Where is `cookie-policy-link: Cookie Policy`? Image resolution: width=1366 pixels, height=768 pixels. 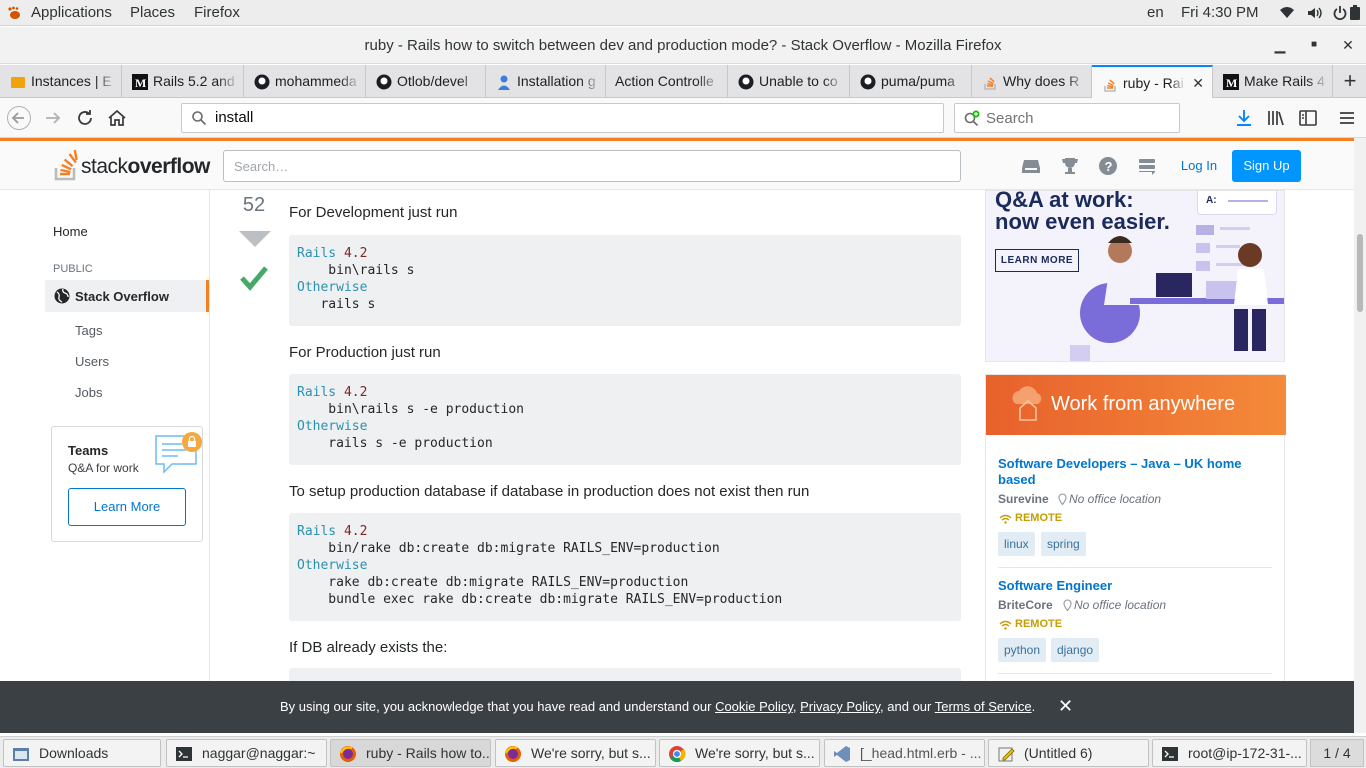
cookie-policy-link: Cookie Policy is located at coordinates (754, 706).